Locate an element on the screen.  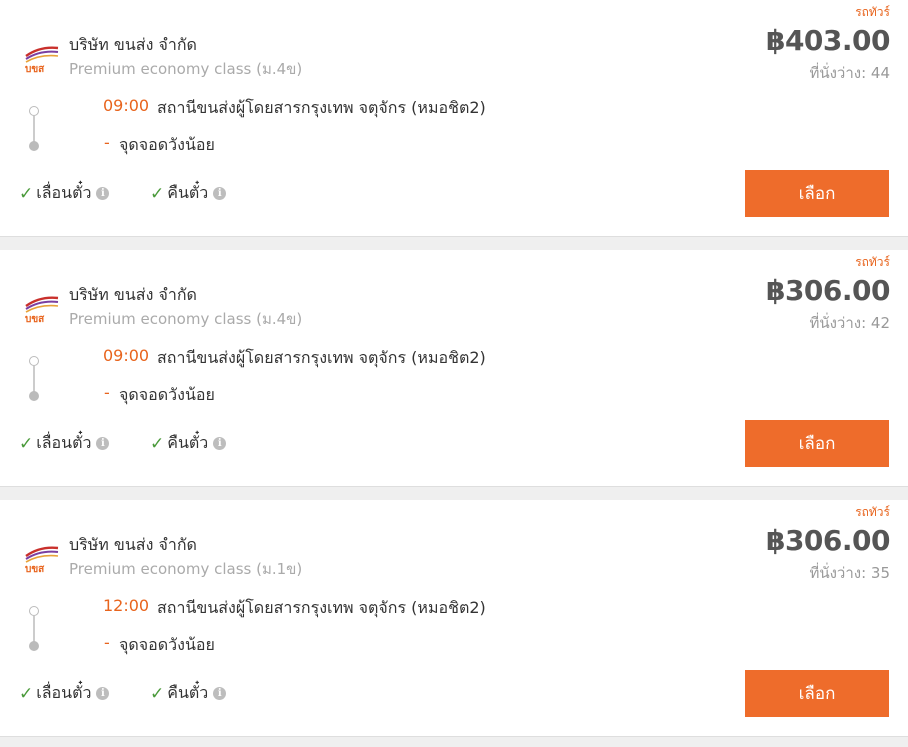
departure-time: 12:00 is located at coordinates (126, 605).